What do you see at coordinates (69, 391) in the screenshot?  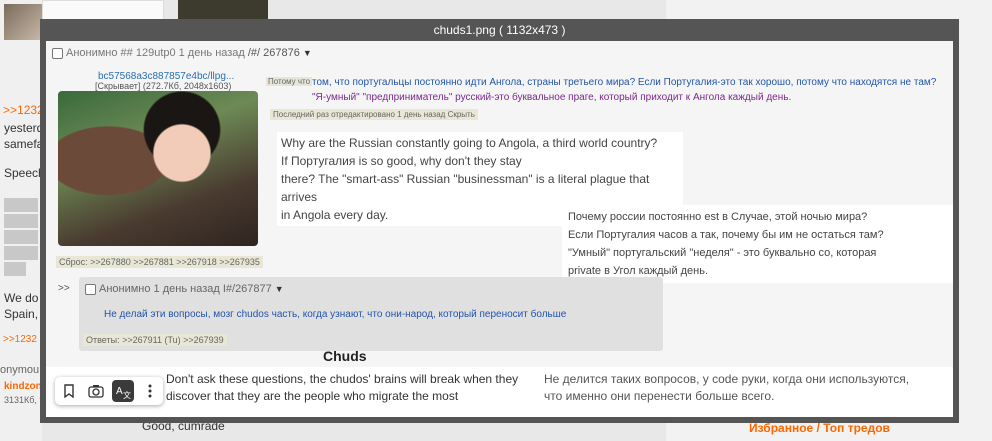 I see `bookmark-icon` at bounding box center [69, 391].